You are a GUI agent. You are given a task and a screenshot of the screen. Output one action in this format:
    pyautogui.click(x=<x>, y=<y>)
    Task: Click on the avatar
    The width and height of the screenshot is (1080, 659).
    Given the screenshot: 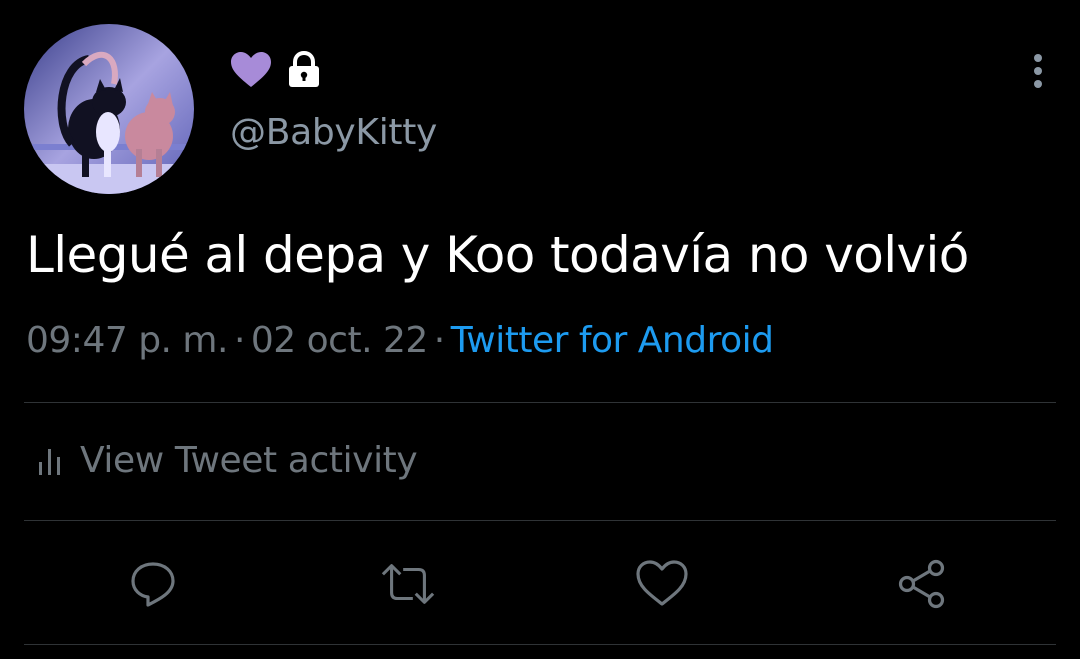 What is the action you would take?
    pyautogui.click(x=109, y=109)
    